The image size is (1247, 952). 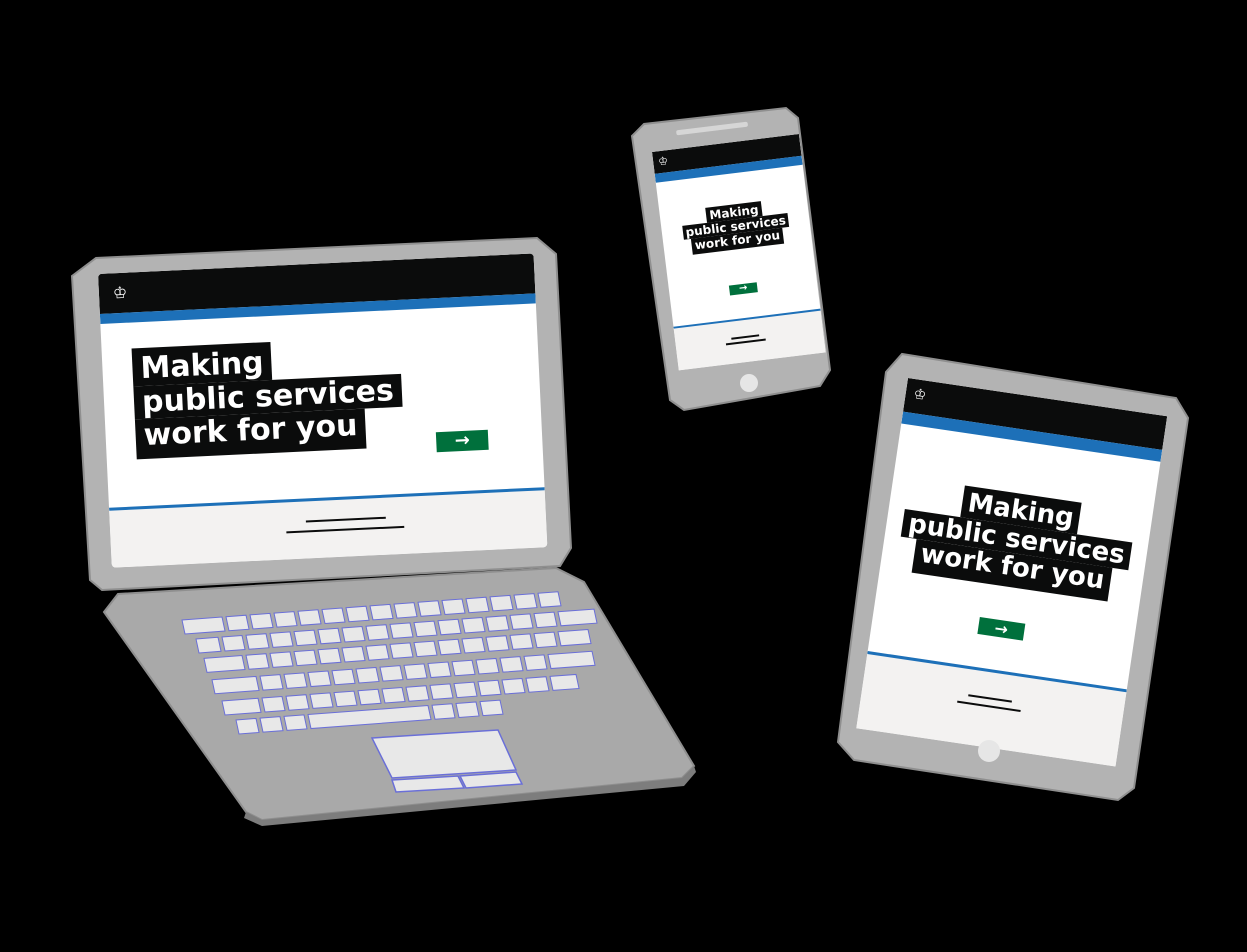 I want to click on hero-headline: Making public services work for you, so click(x=1016, y=540).